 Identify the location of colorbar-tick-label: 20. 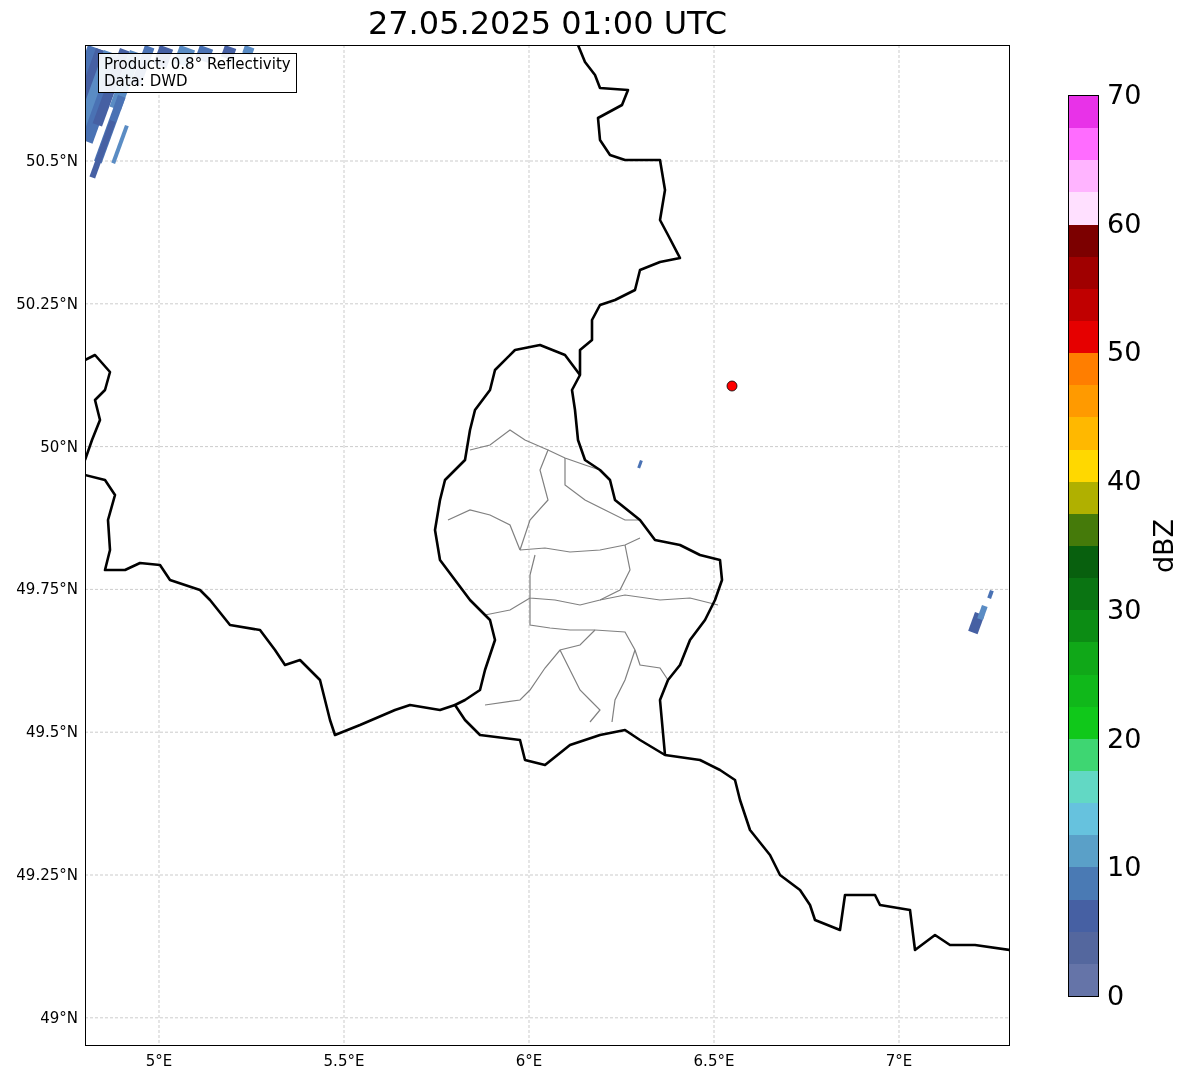
(1124, 738).